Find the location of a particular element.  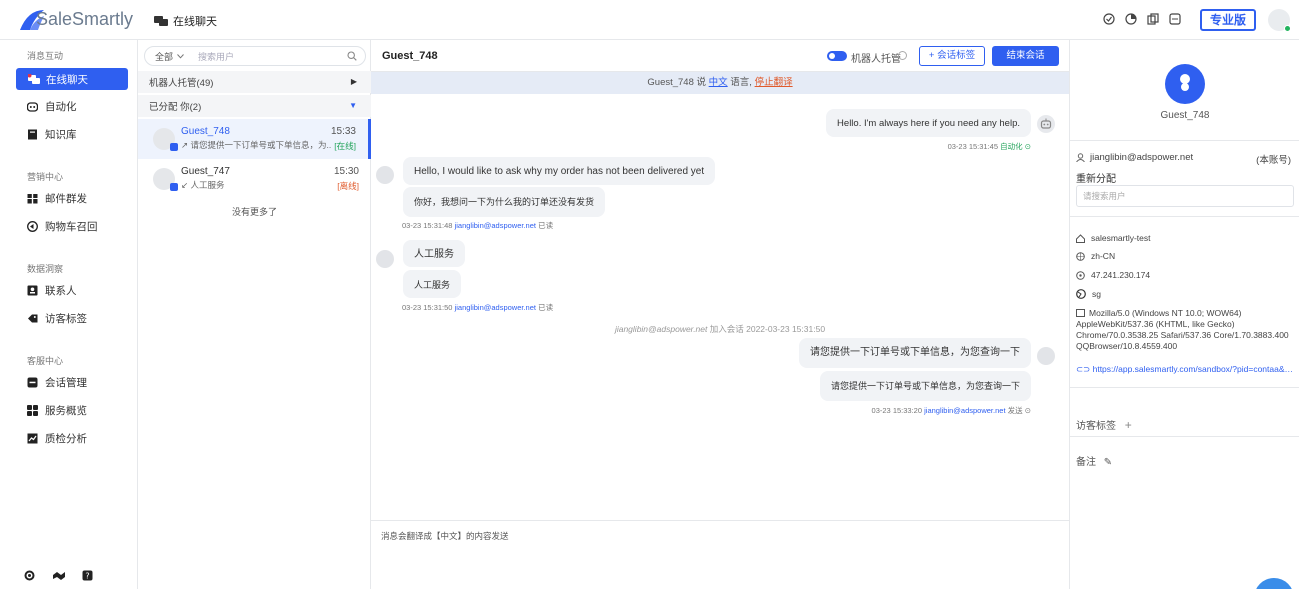

group-bot-hosted: 机器人托管(49) ▶ is located at coordinates (254, 82).